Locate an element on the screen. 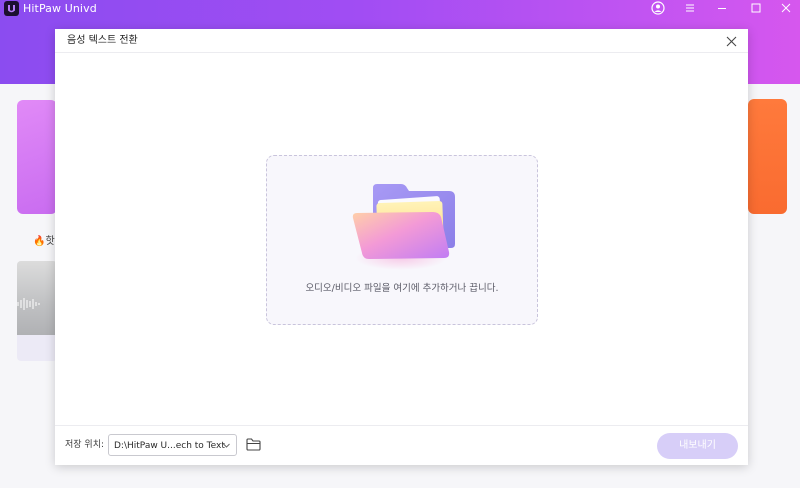 The height and width of the screenshot is (488, 800). dialog-header: 음성 텍스트 전환 is located at coordinates (401, 41).